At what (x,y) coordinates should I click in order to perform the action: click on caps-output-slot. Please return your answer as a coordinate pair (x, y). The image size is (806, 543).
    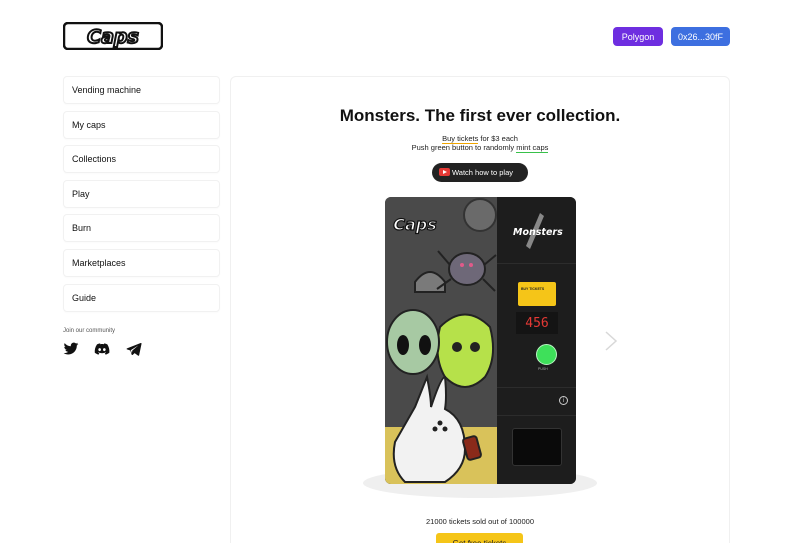
    Looking at the image, I should click on (537, 447).